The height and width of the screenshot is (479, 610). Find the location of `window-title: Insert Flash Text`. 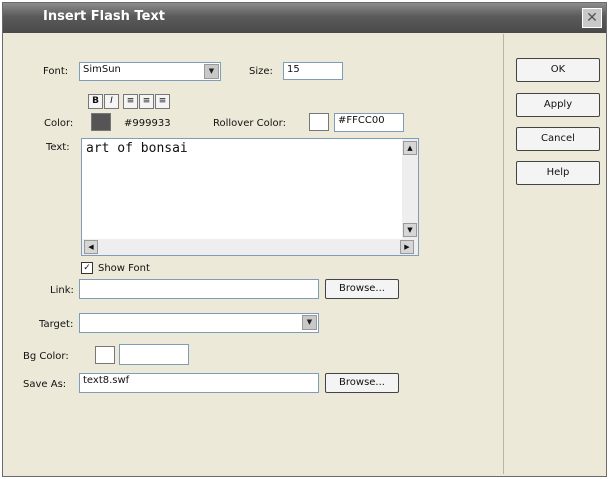

window-title: Insert Flash Text is located at coordinates (104, 16).